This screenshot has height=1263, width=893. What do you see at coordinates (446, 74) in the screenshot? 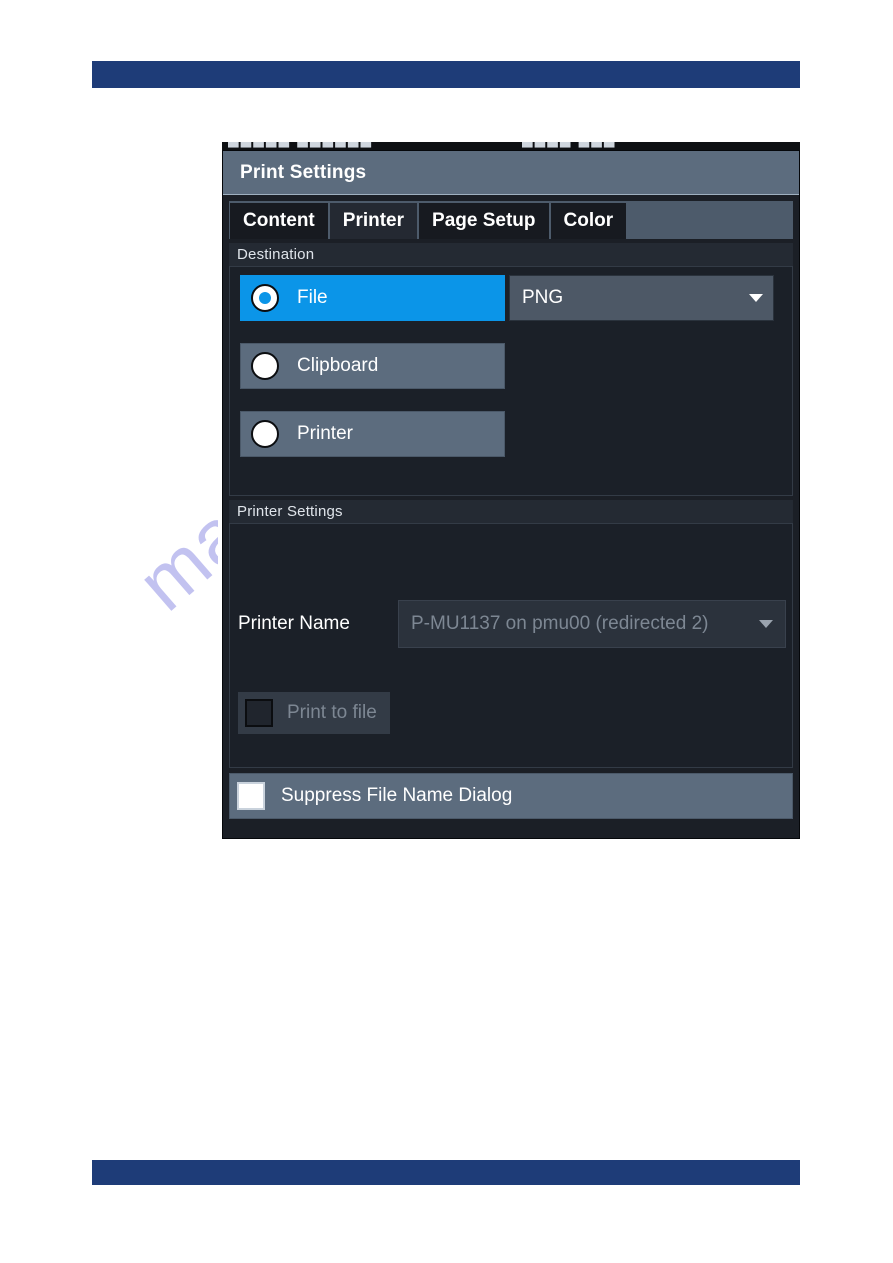
I see `page-header-rule` at bounding box center [446, 74].